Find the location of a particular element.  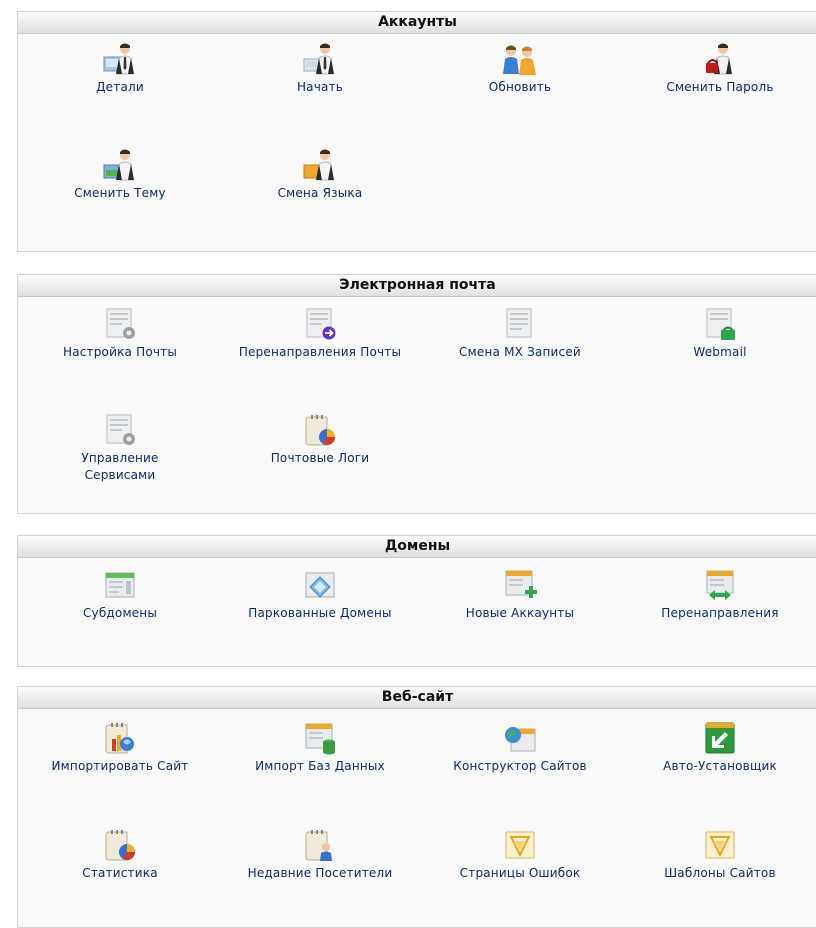

section-title: Электронная почта is located at coordinates (417, 286).